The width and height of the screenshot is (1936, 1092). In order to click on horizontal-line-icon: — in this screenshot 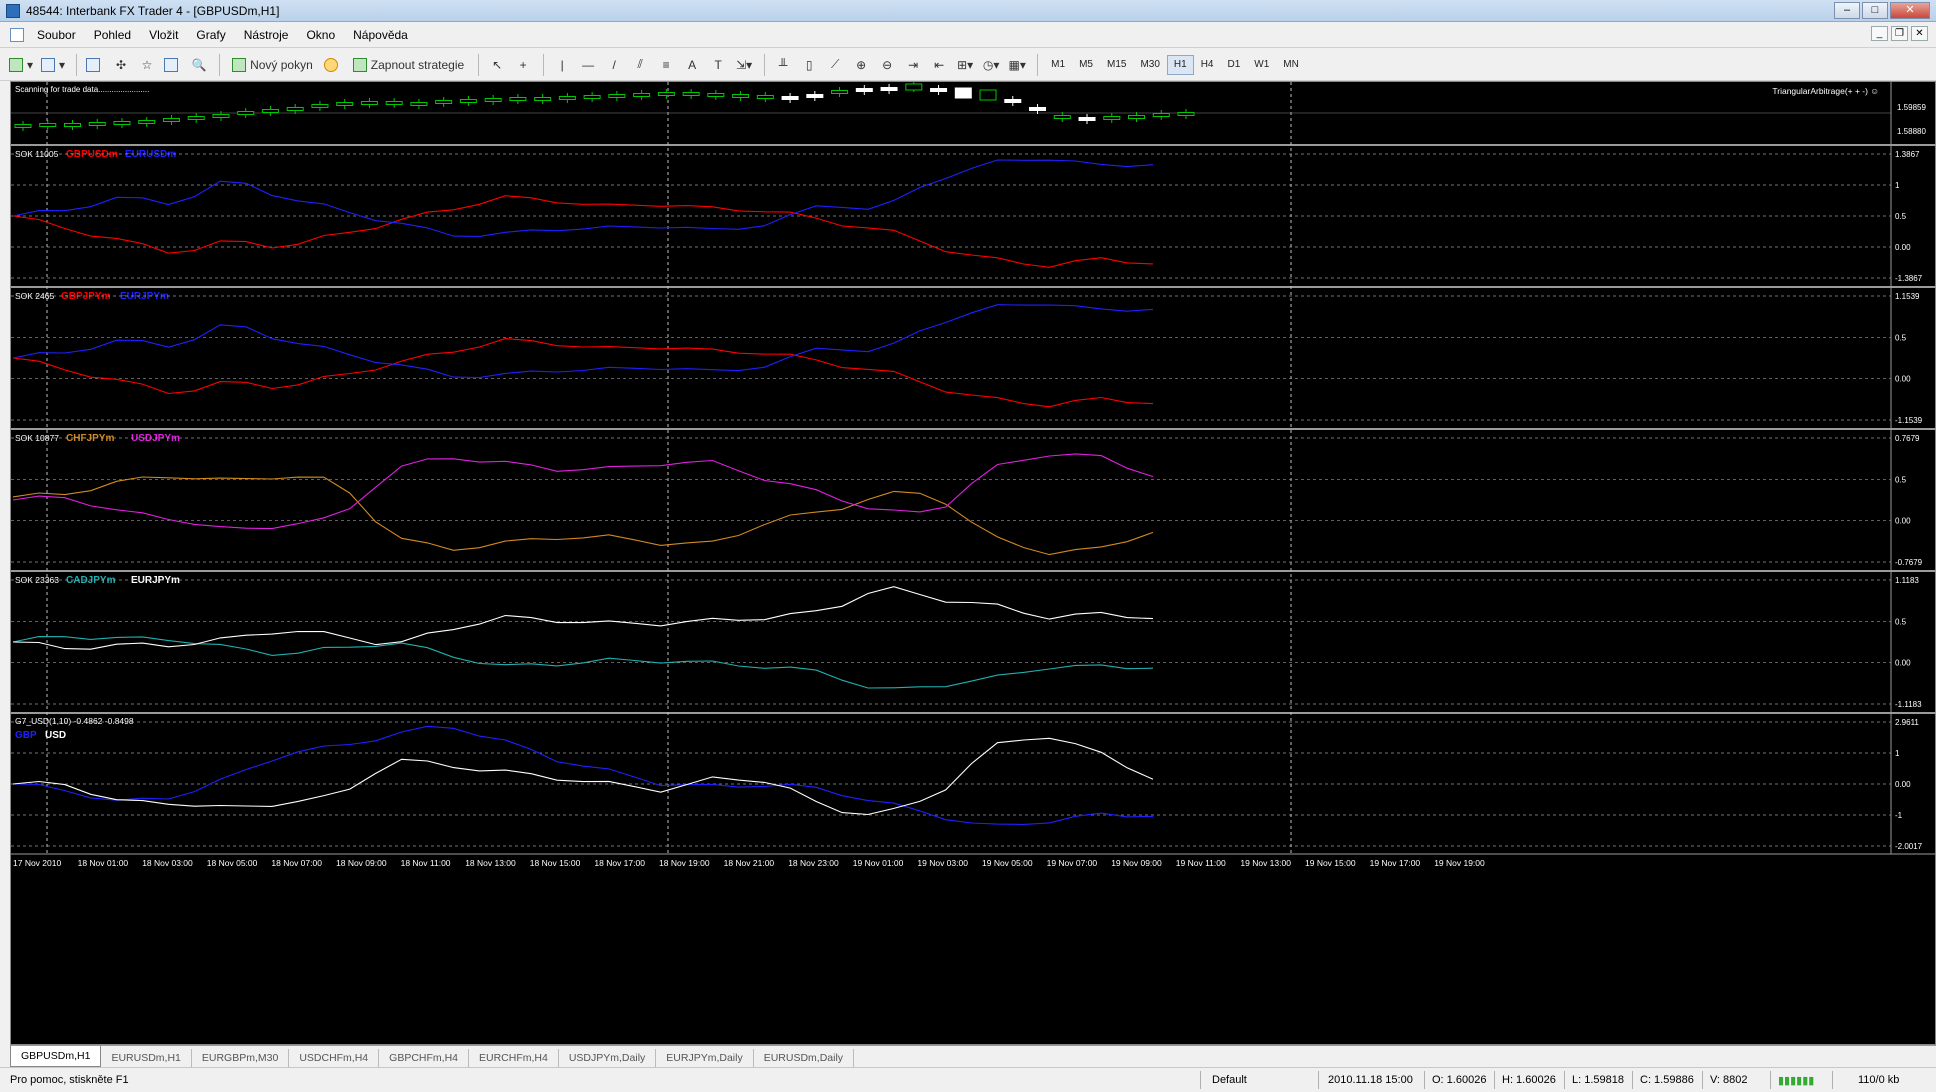, I will do `click(588, 65)`.